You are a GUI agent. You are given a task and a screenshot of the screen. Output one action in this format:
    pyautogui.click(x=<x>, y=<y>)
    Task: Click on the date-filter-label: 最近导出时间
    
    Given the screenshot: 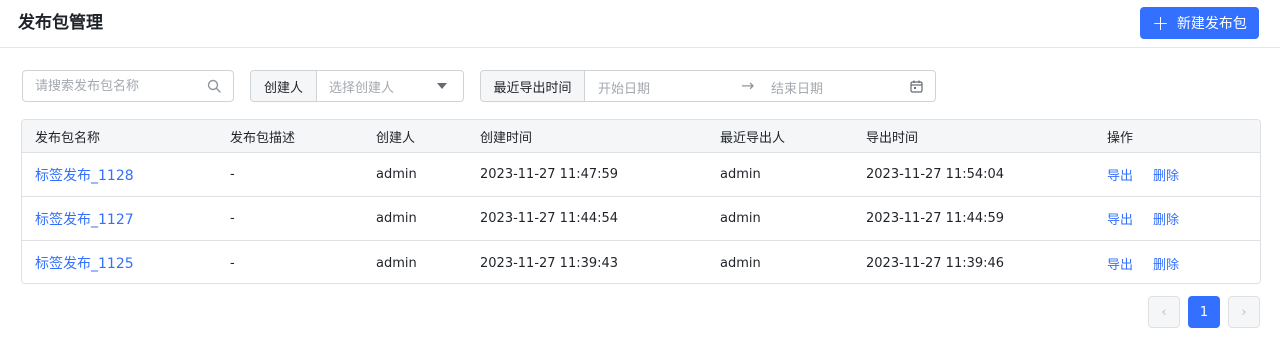 What is the action you would take?
    pyautogui.click(x=533, y=86)
    